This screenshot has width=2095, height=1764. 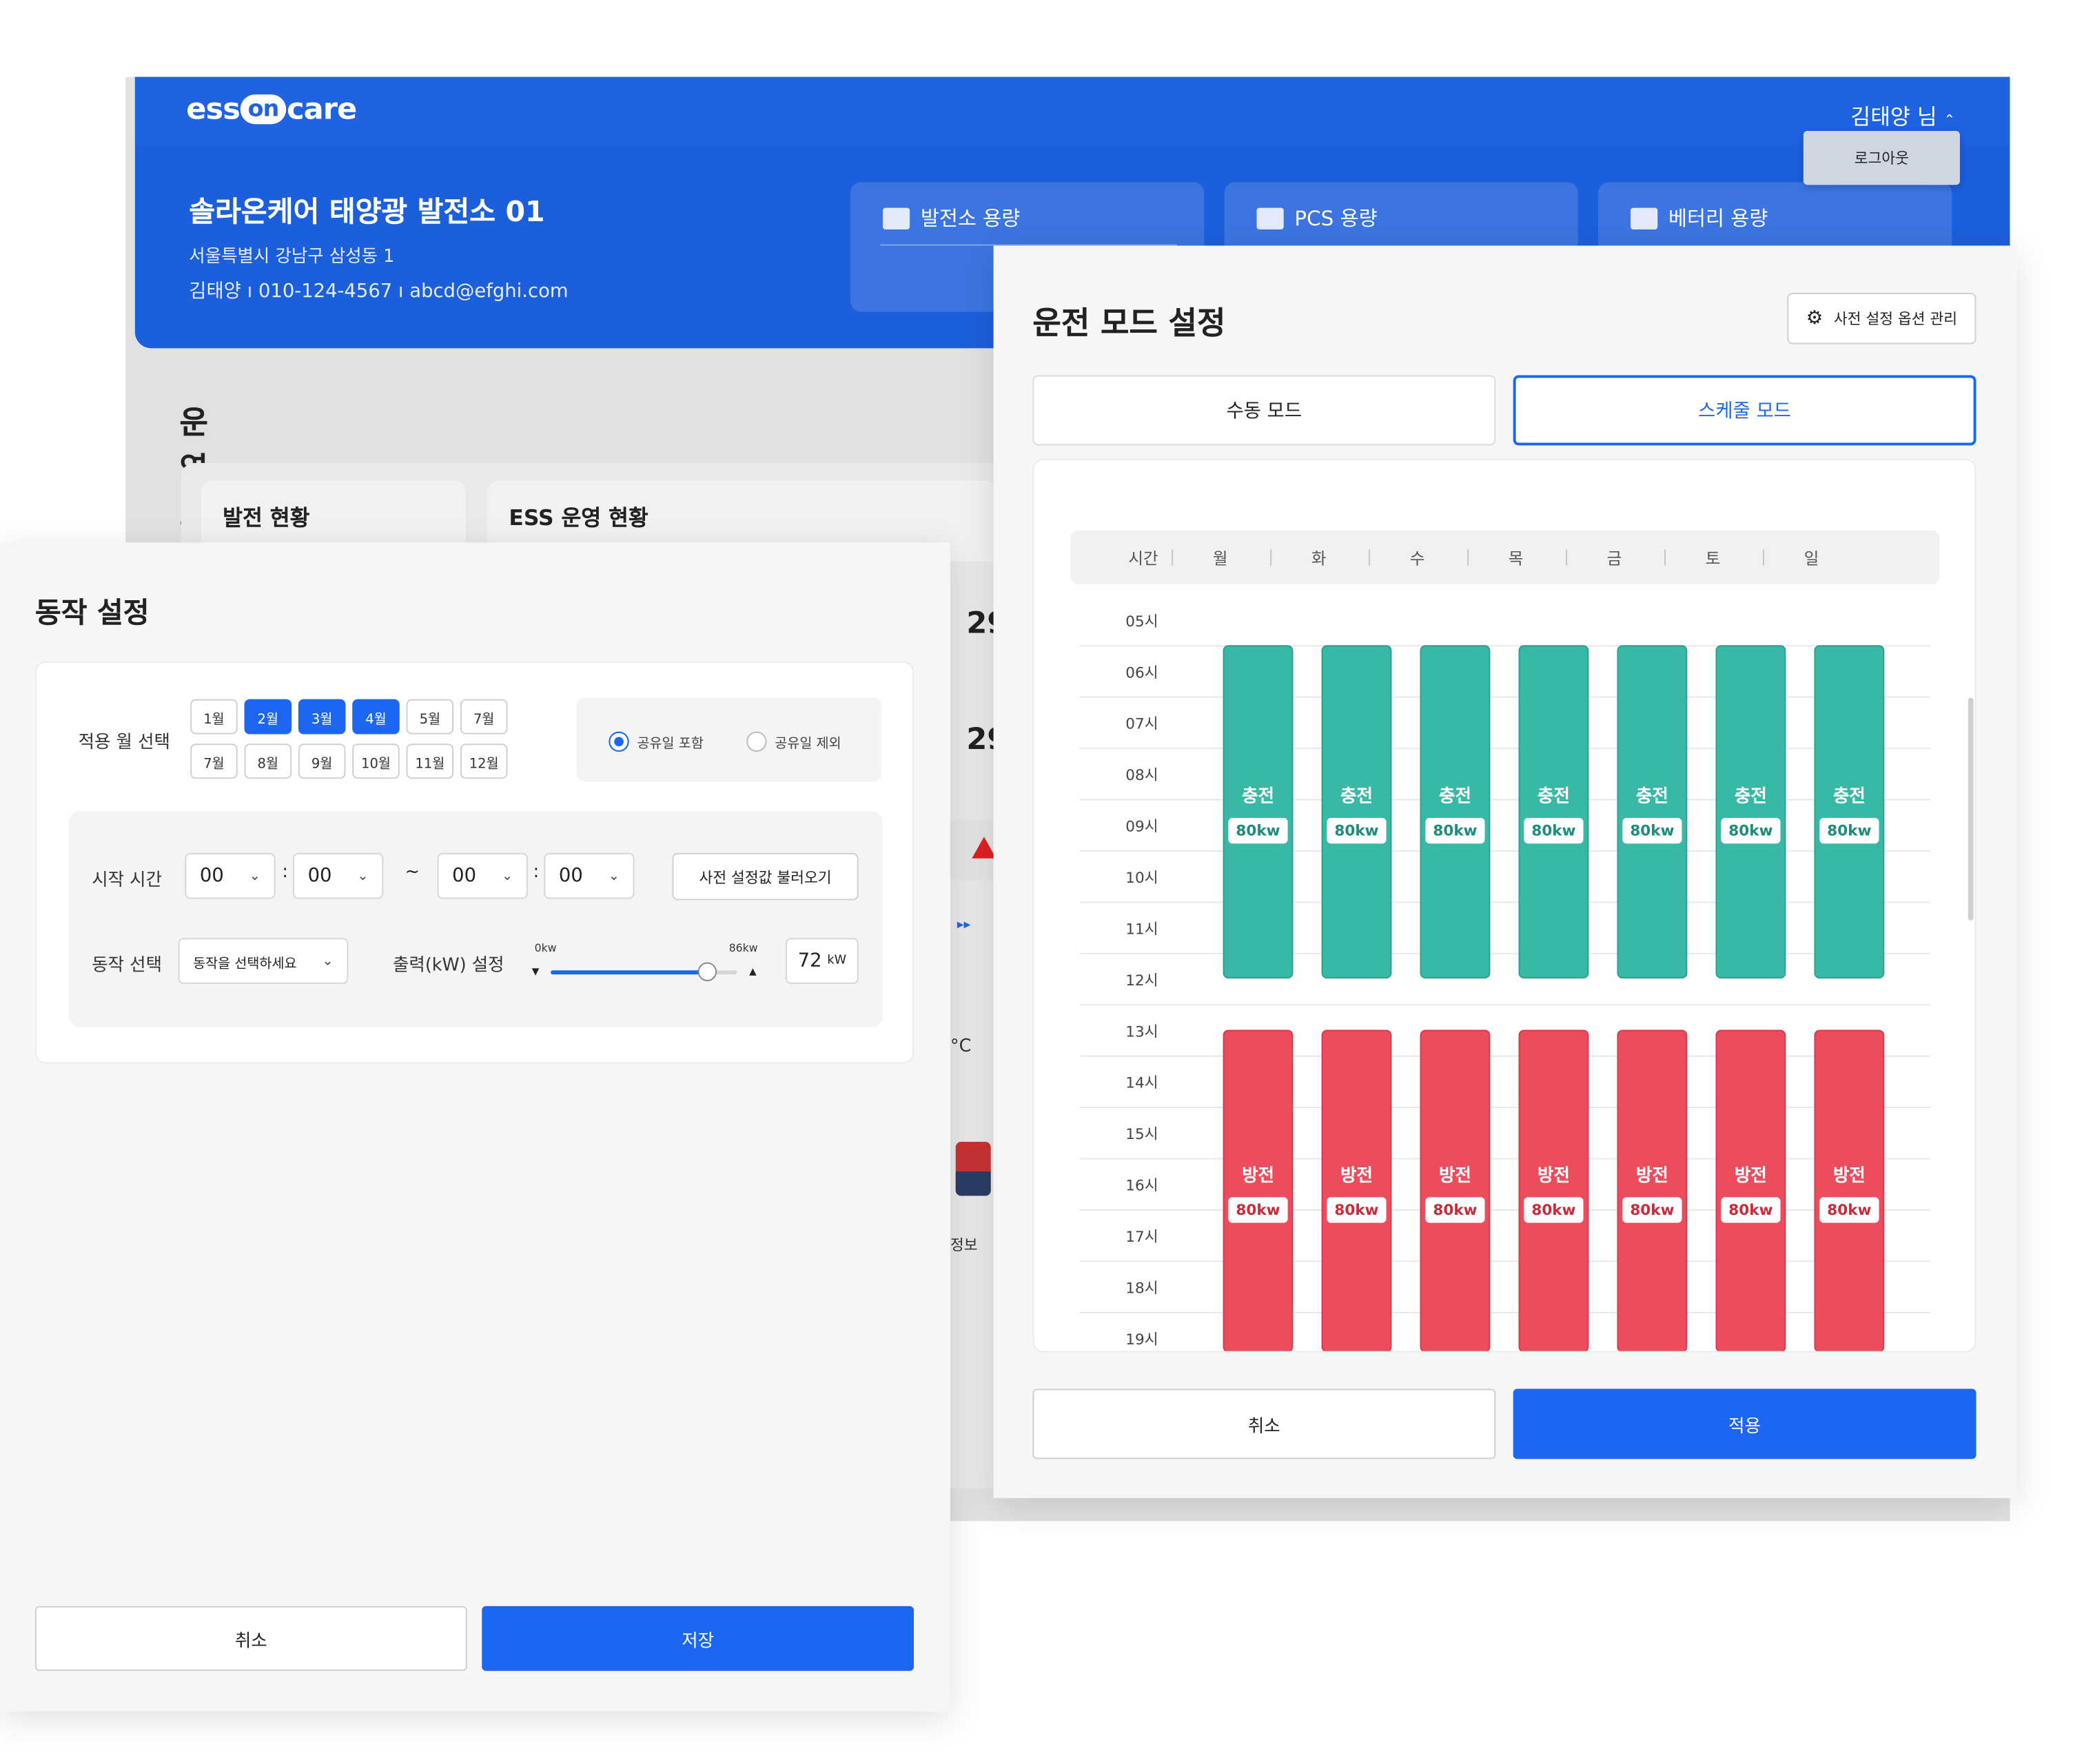 What do you see at coordinates (766, 876) in the screenshot?
I see `load-preset-button: 사전 설정값 불러오기` at bounding box center [766, 876].